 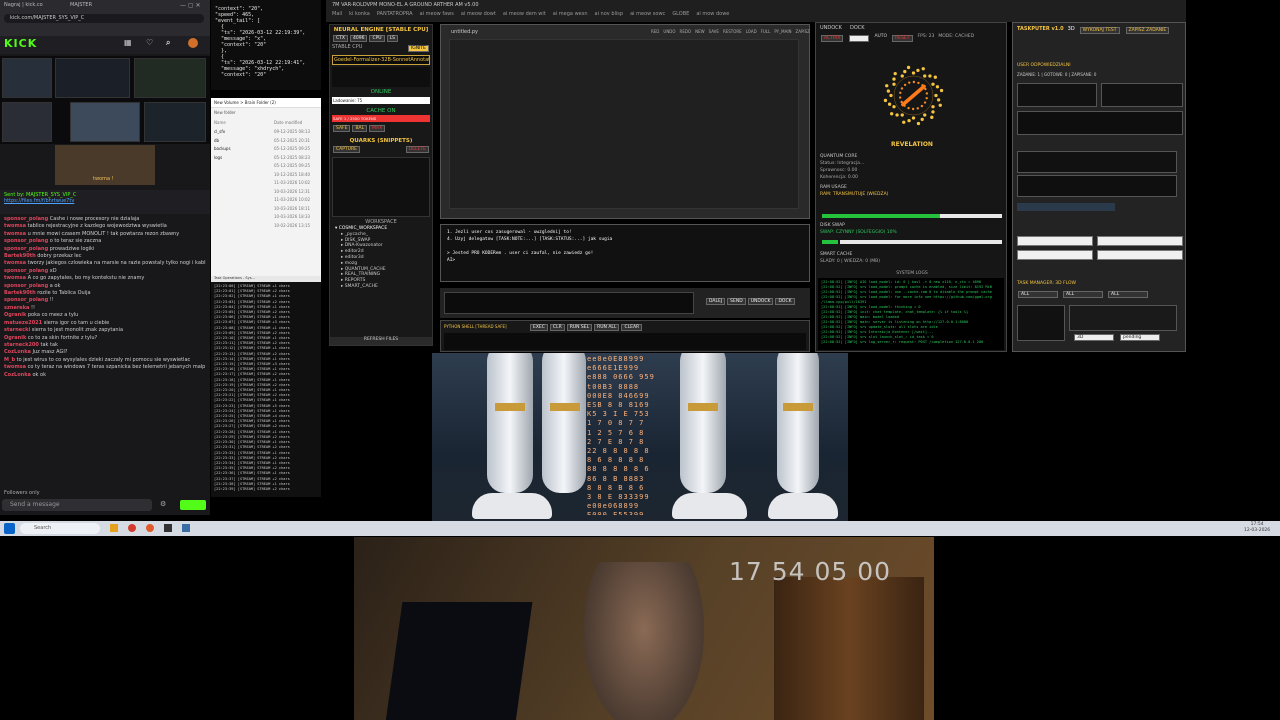 I want to click on refresh-files-button: REFRESH FILES, so click(x=381, y=341).